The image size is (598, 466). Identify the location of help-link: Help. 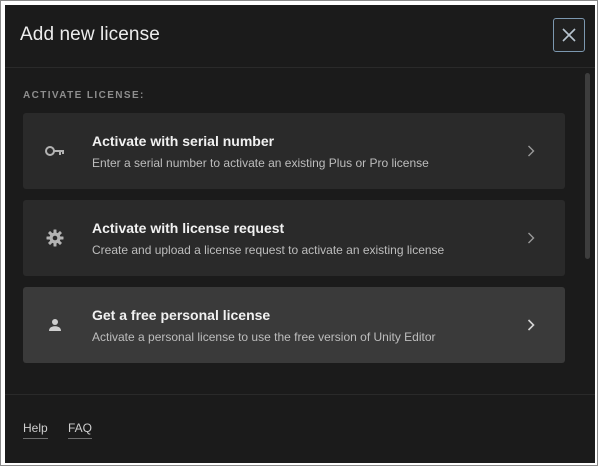
(35, 430).